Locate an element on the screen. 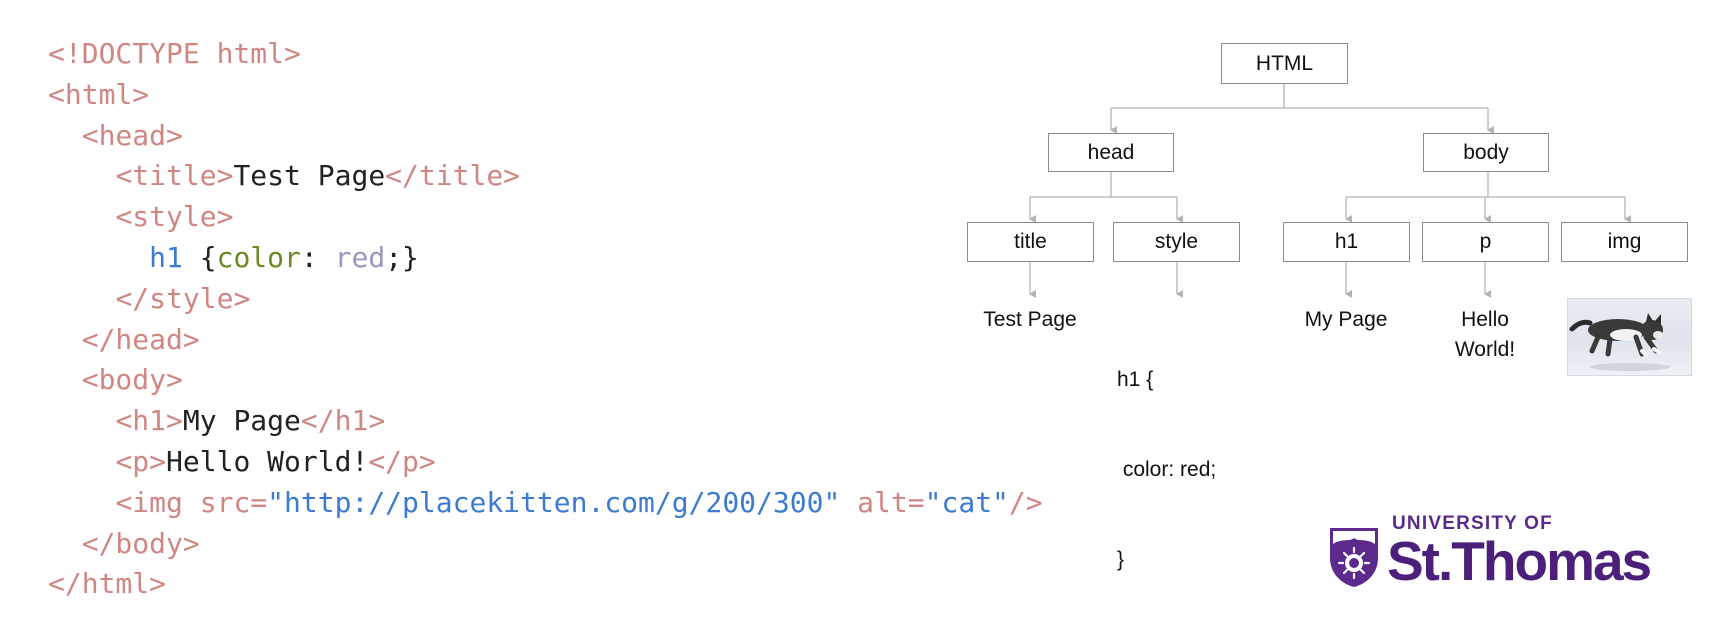 The height and width of the screenshot is (624, 1728). node-img: img is located at coordinates (1624, 242).